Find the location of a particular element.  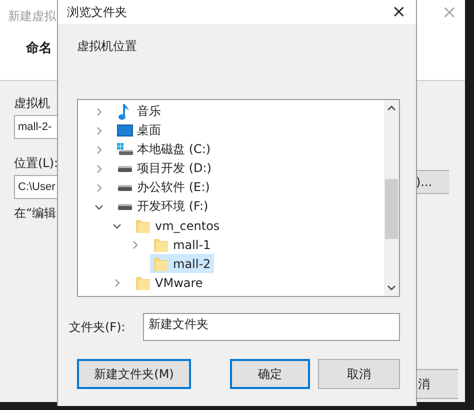

tree-item: 音乐 is located at coordinates (139, 111).